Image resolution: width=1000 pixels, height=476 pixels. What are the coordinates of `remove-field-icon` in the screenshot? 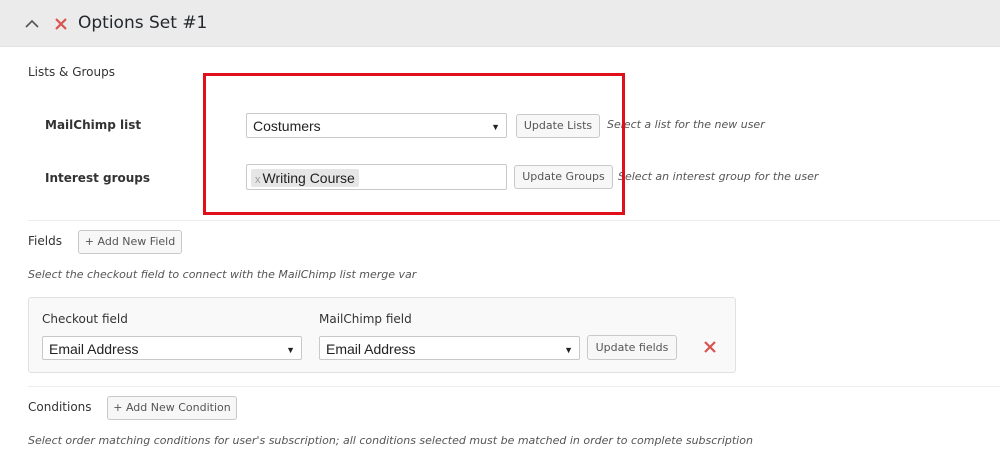 It's located at (710, 347).